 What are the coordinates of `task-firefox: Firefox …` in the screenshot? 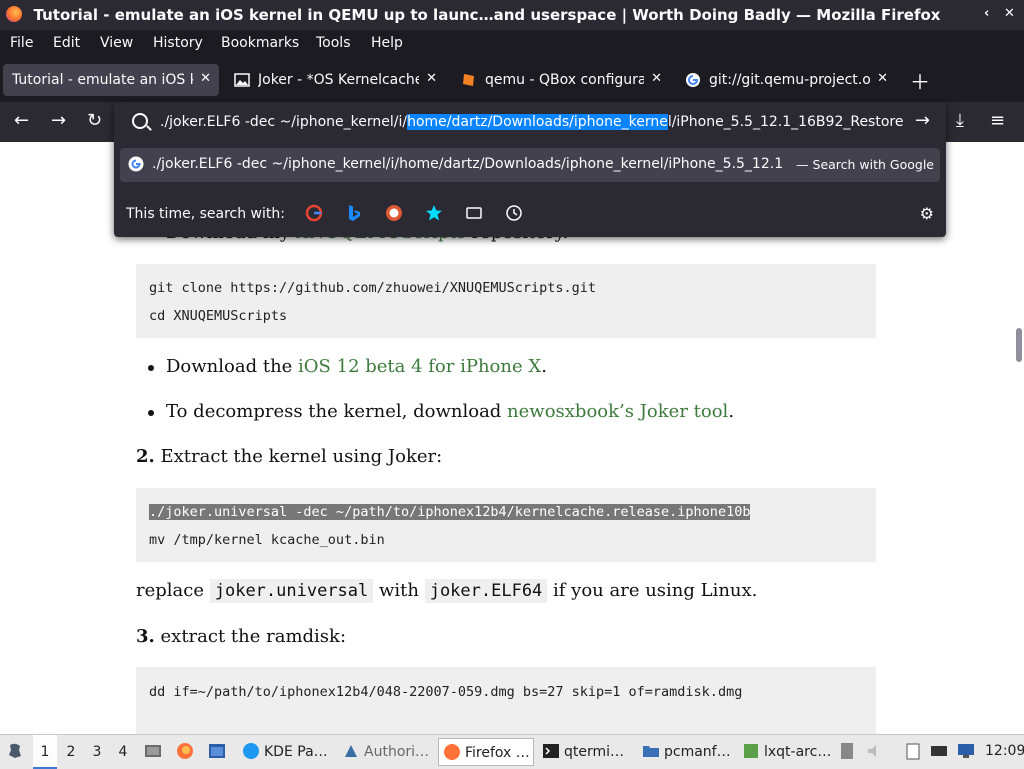 It's located at (486, 752).